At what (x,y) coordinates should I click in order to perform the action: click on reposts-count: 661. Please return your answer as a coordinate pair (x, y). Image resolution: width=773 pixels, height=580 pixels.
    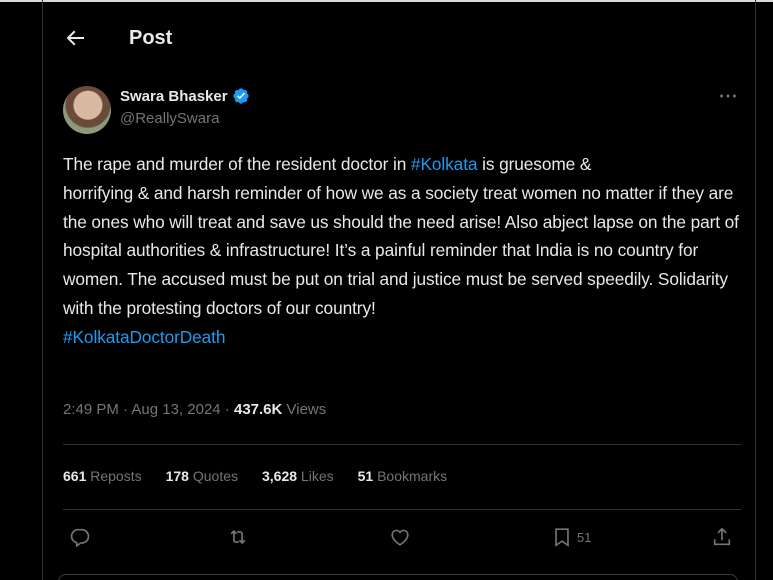
    Looking at the image, I should click on (75, 476).